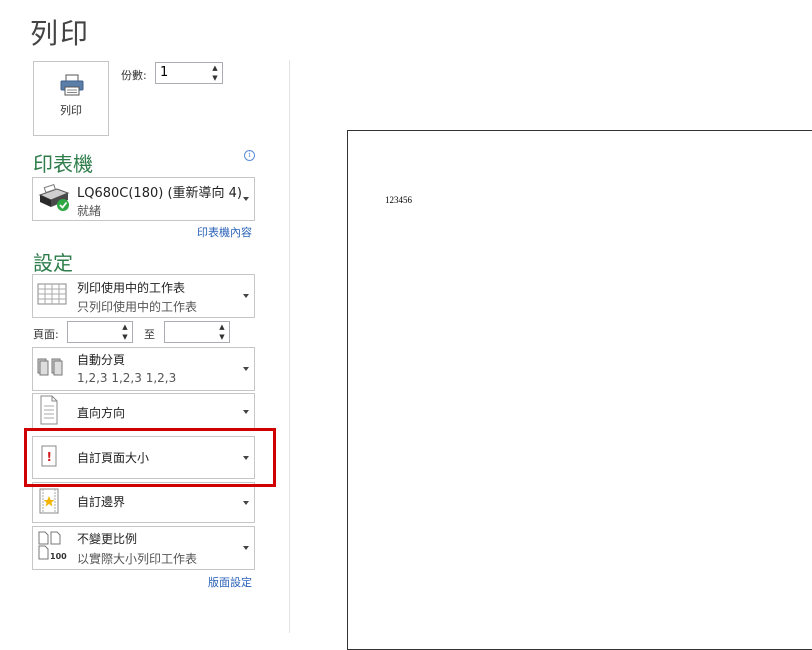 Image resolution: width=812 pixels, height=650 pixels. Describe the element at coordinates (149, 334) in the screenshot. I see `pages-to-label: 至` at that location.